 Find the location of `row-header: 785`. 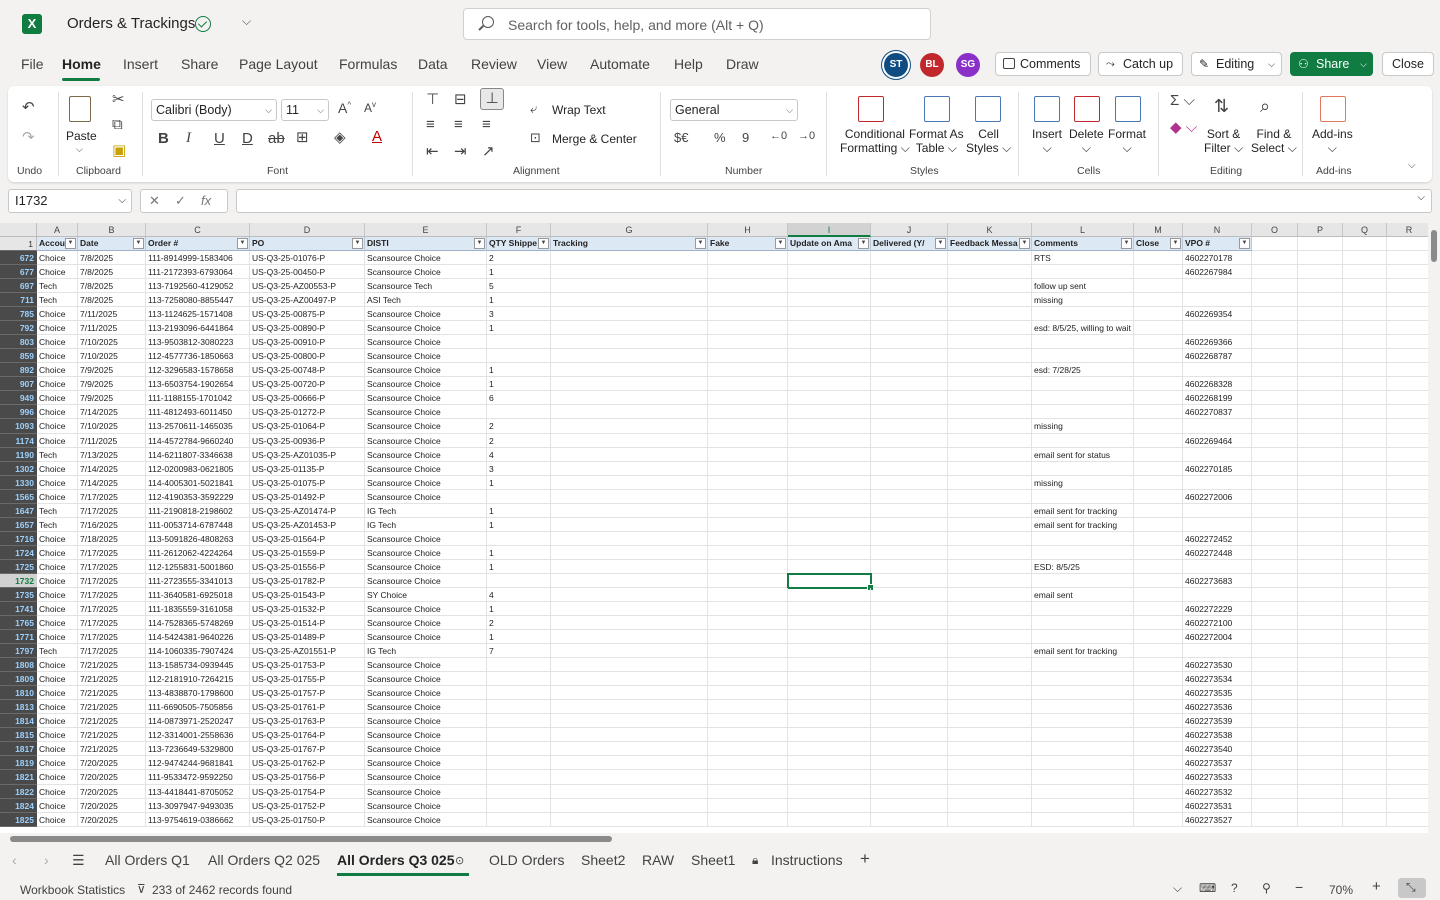

row-header: 785 is located at coordinates (18, 314).